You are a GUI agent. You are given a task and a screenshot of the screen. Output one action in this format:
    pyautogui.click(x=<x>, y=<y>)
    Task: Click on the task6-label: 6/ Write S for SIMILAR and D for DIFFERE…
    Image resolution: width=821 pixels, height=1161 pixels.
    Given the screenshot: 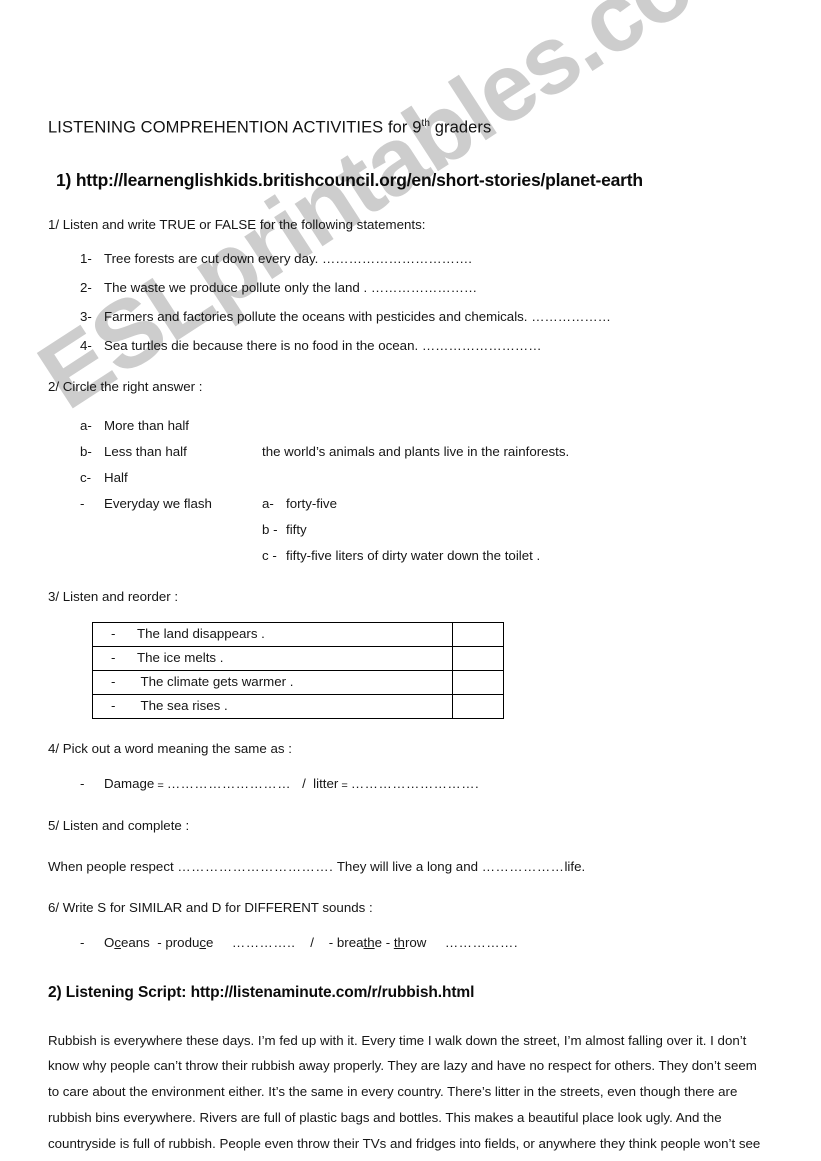 What is the action you would take?
    pyautogui.click(x=210, y=907)
    